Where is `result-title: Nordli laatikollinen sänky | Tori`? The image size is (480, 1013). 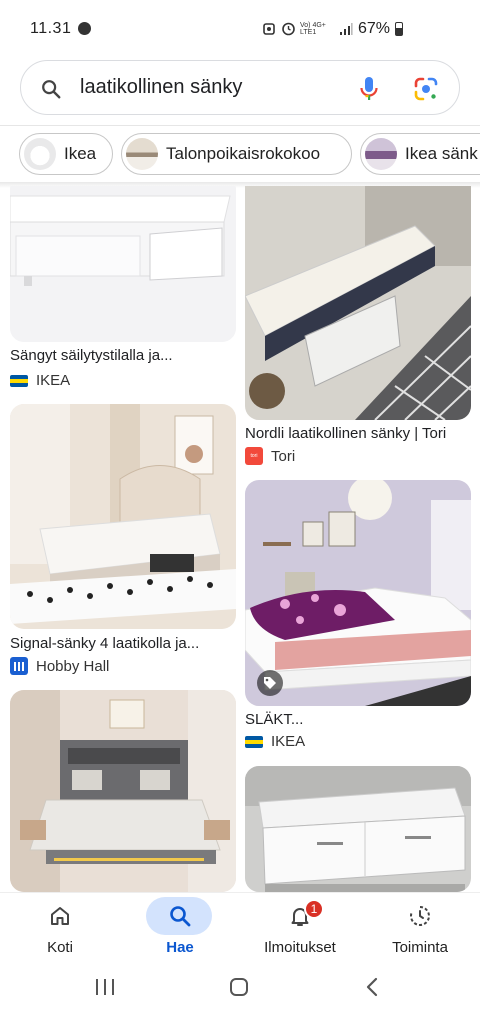 result-title: Nordli laatikollinen sänky | Tori is located at coordinates (358, 433).